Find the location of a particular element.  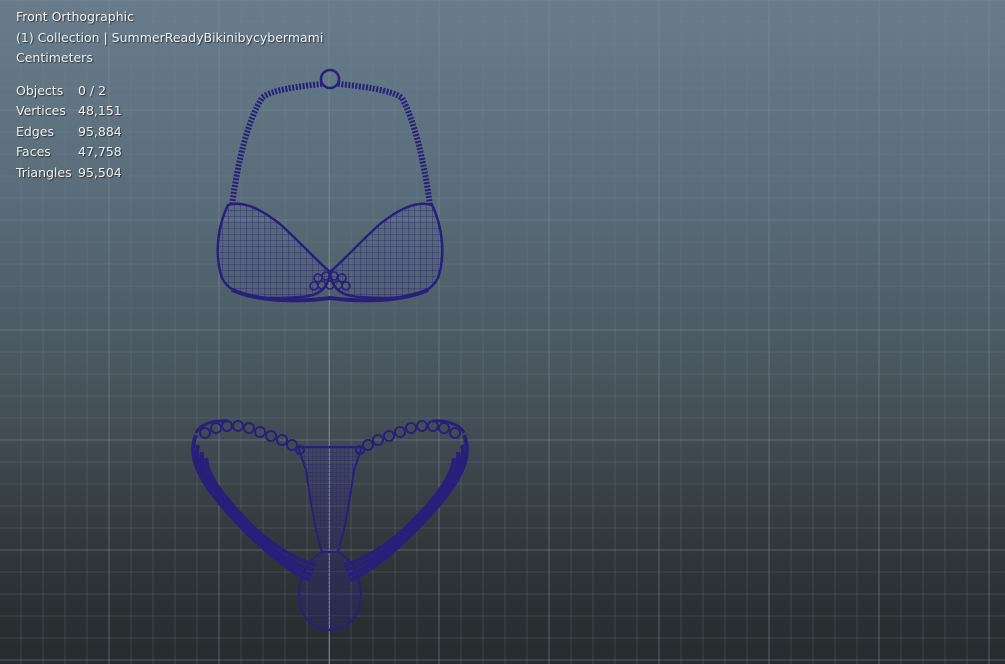

stat-row-edges: Edges 95,884 is located at coordinates (169, 132).